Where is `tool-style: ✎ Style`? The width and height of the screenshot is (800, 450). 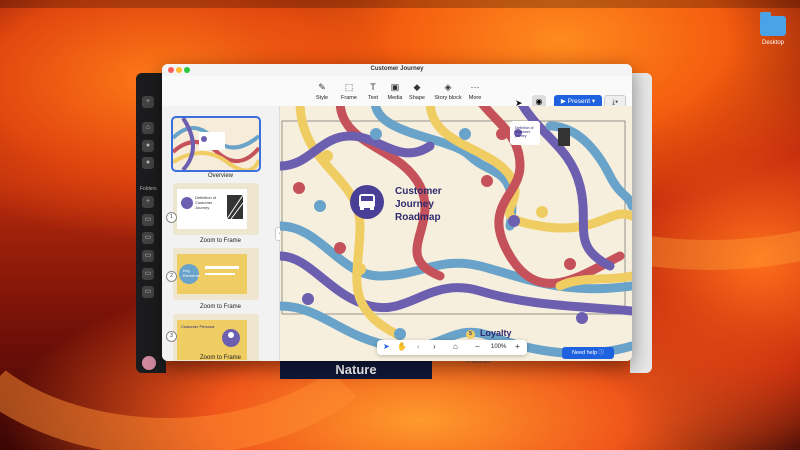
tool-style: ✎ Style is located at coordinates (322, 91).